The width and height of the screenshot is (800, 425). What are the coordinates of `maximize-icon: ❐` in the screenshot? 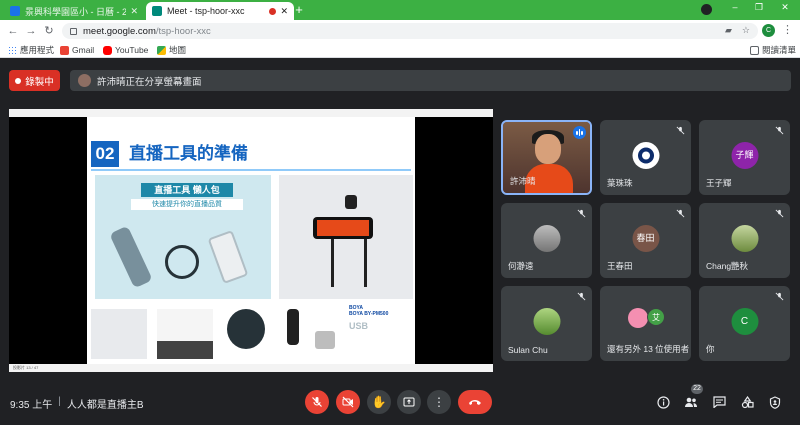 It's located at (759, 7).